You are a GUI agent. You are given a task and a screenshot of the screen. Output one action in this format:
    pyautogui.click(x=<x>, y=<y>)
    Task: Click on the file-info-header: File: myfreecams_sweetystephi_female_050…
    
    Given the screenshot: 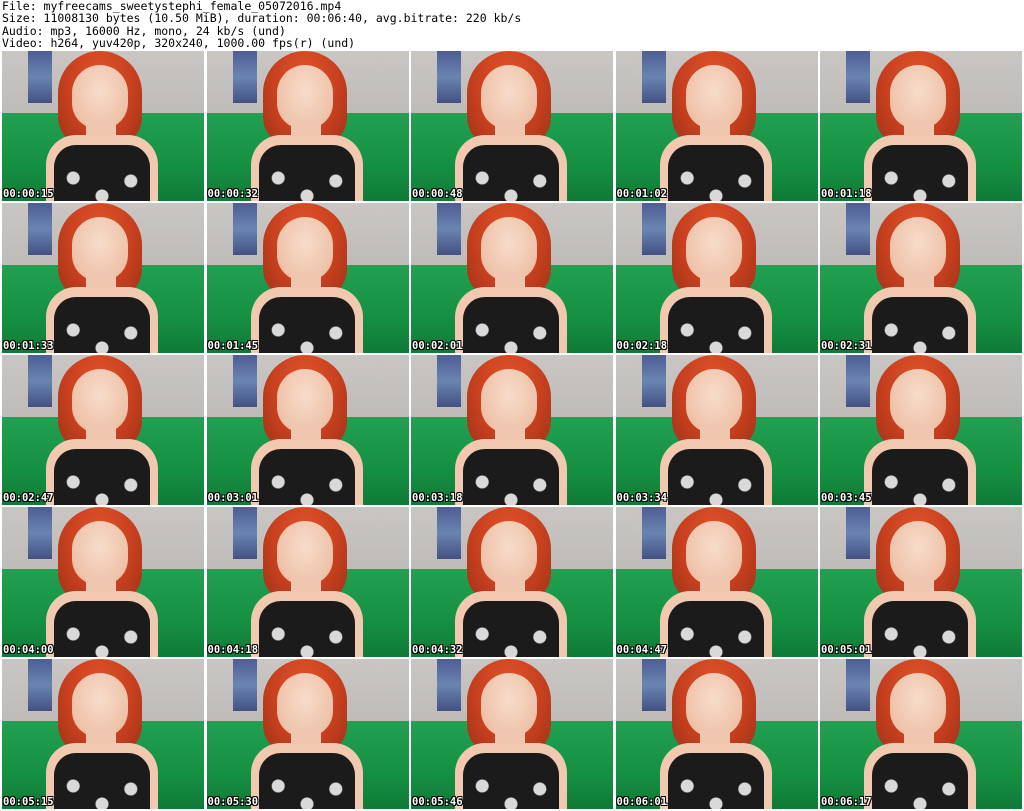 What is the action you would take?
    pyautogui.click(x=512, y=25)
    